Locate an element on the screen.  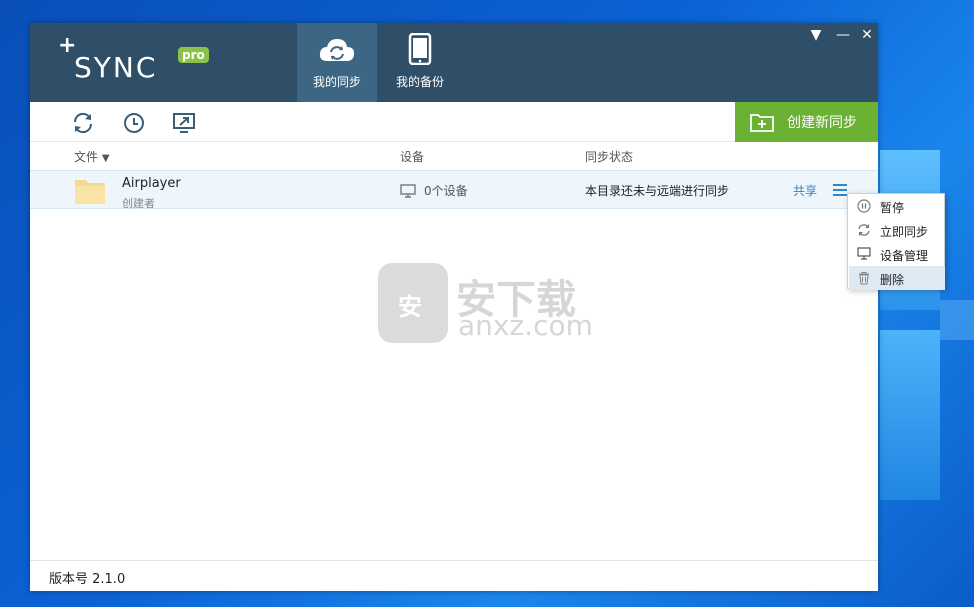
trash-icon is located at coordinates (864, 278).